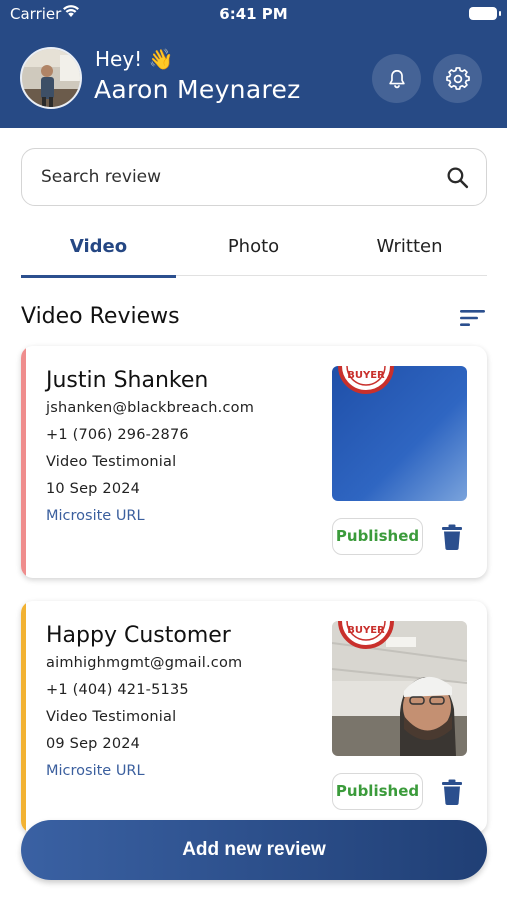  What do you see at coordinates (457, 177) in the screenshot?
I see `search-icon` at bounding box center [457, 177].